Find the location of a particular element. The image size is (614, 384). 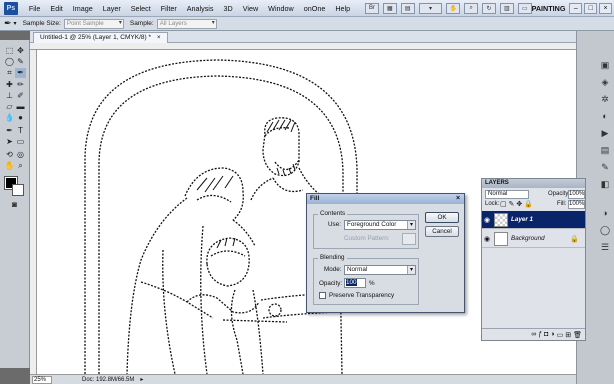

status-menu-arrow-icon: ▸ is located at coordinates (141, 379).